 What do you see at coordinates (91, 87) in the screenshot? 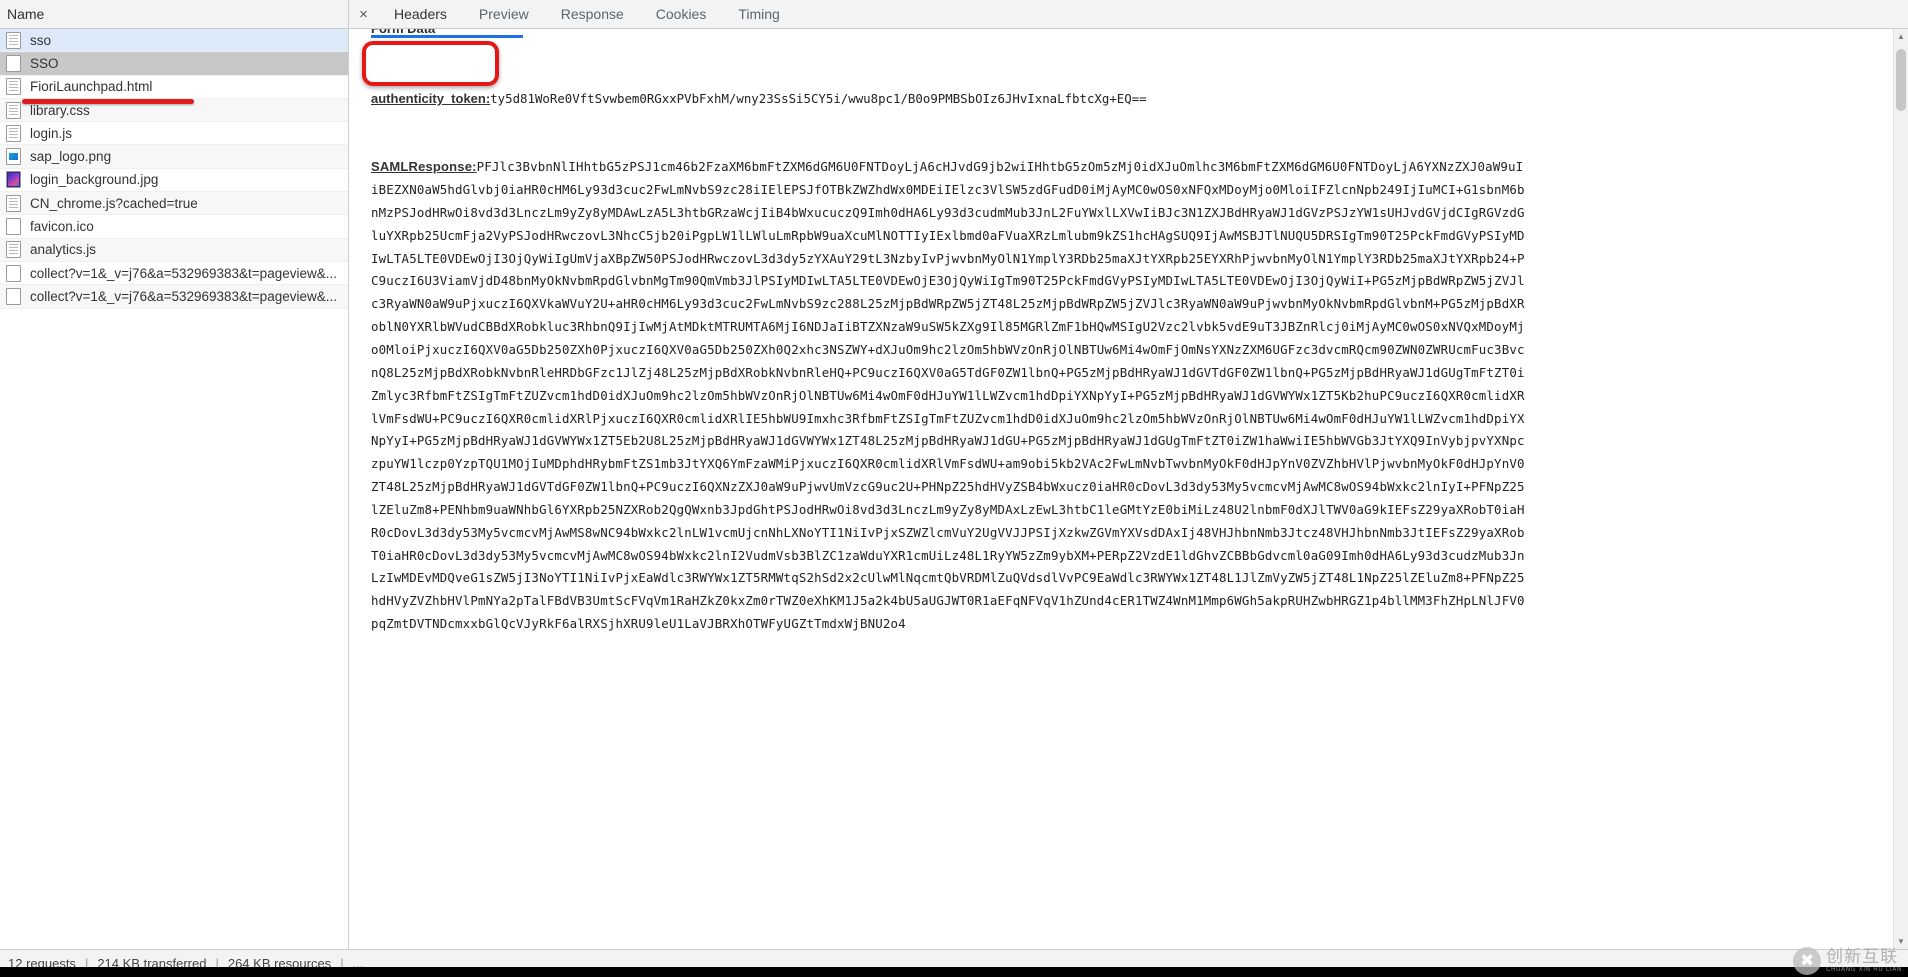
I see `request-row-label: FioriLaunchpad.html` at bounding box center [91, 87].